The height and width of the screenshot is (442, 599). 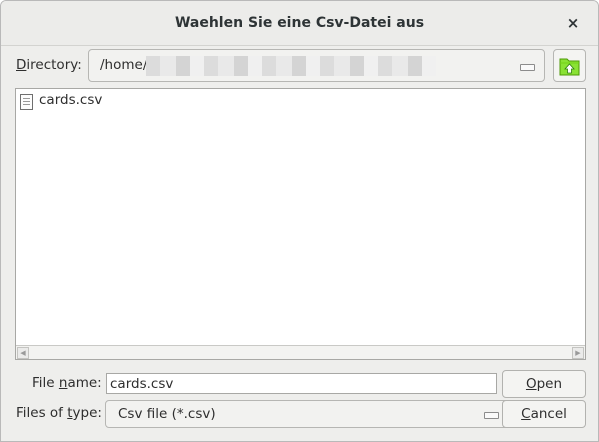 I want to click on close-button: ×, so click(x=573, y=23).